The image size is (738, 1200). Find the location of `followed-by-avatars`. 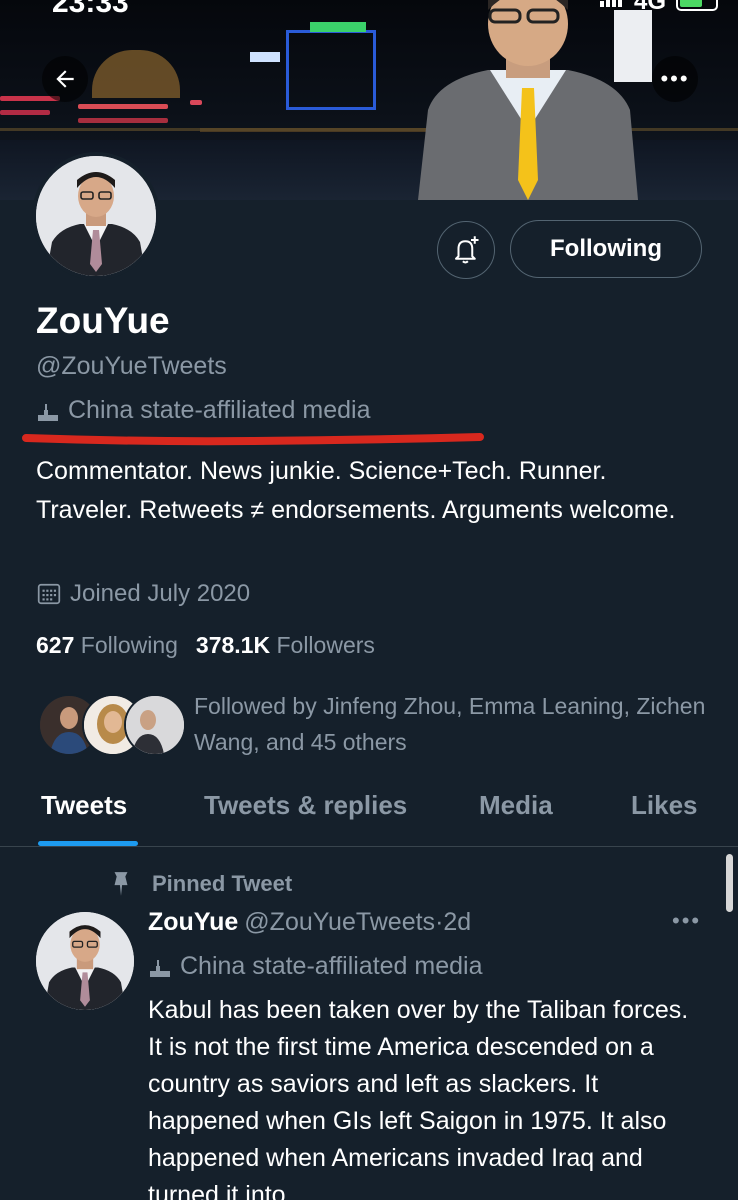

followed-by-avatars is located at coordinates (112, 725).